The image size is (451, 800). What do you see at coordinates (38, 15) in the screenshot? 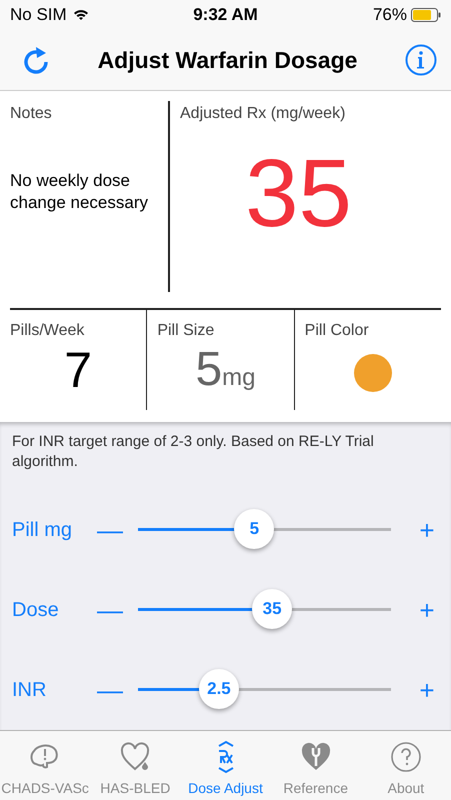
I see `carrier-text: No SIM` at bounding box center [38, 15].